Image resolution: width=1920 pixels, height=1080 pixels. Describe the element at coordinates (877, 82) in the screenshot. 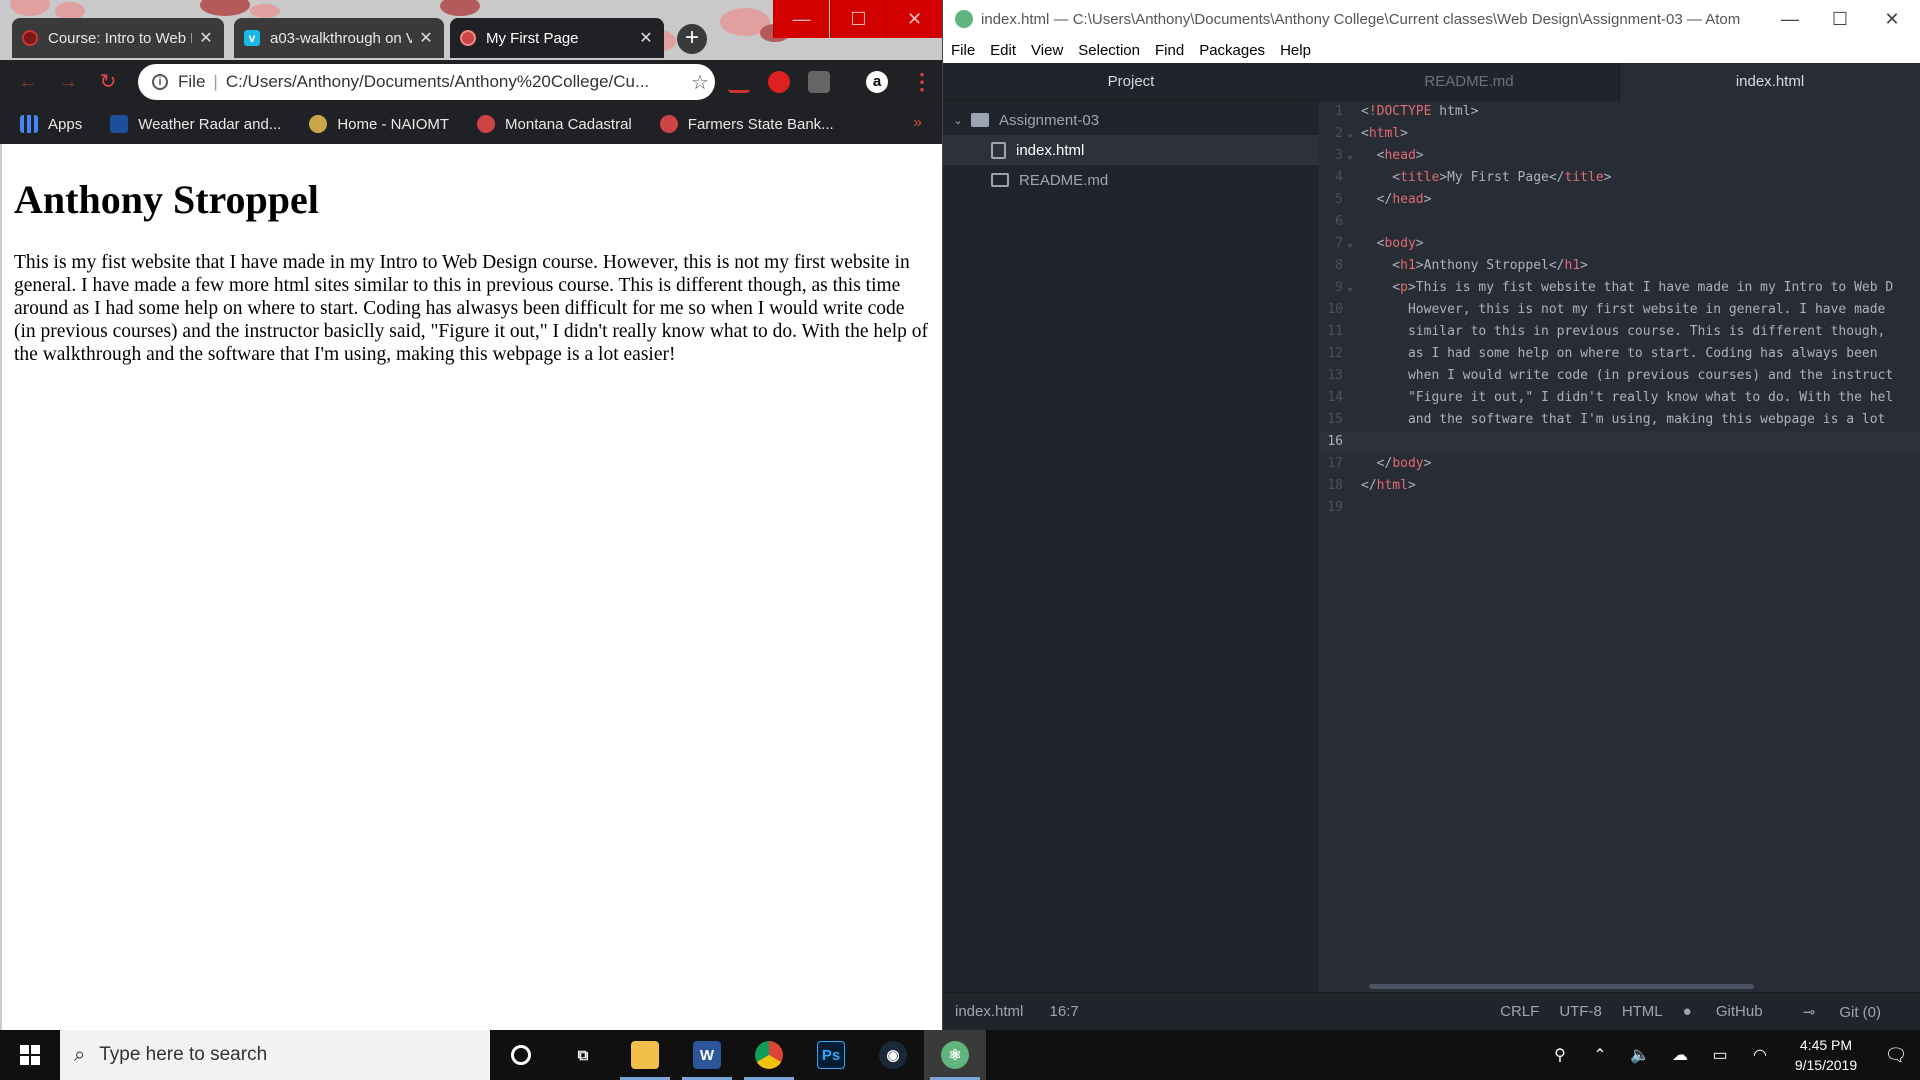

I see `extension-a-icon: a` at that location.